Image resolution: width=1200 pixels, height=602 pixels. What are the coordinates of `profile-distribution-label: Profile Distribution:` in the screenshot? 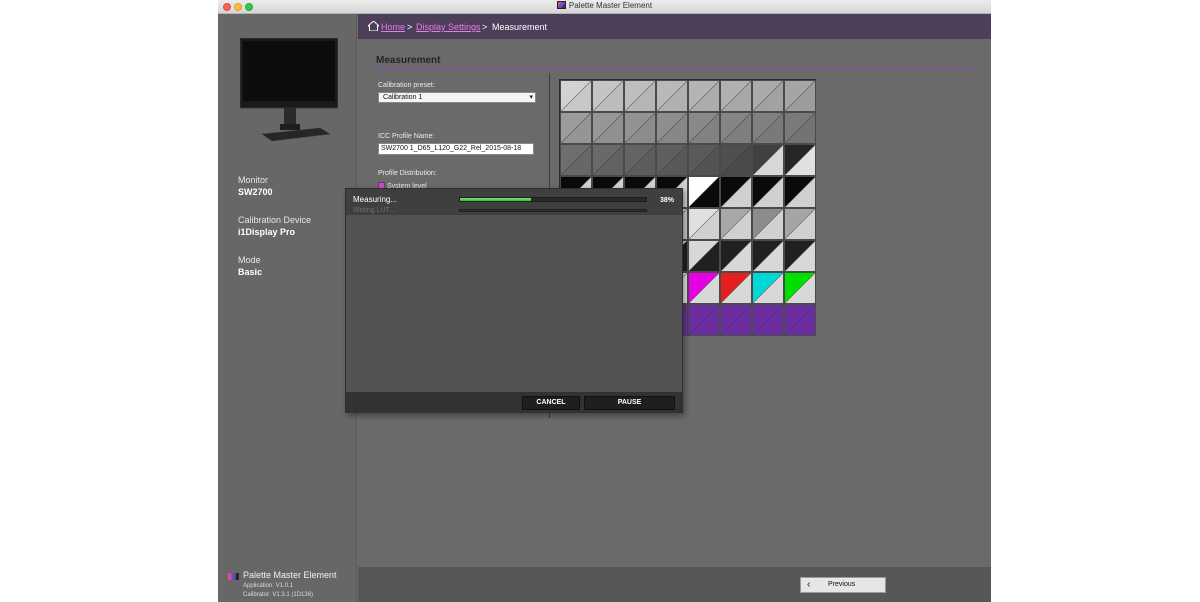 It's located at (407, 173).